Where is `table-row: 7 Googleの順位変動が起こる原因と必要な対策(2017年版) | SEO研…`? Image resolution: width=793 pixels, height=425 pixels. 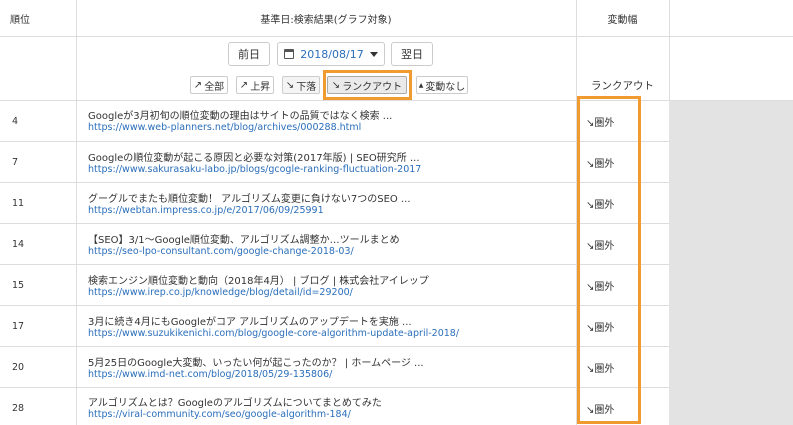 table-row: 7 Googleの順位変動が起こる原因と必要な対策(2017年版) | SEO研… is located at coordinates (334, 161).